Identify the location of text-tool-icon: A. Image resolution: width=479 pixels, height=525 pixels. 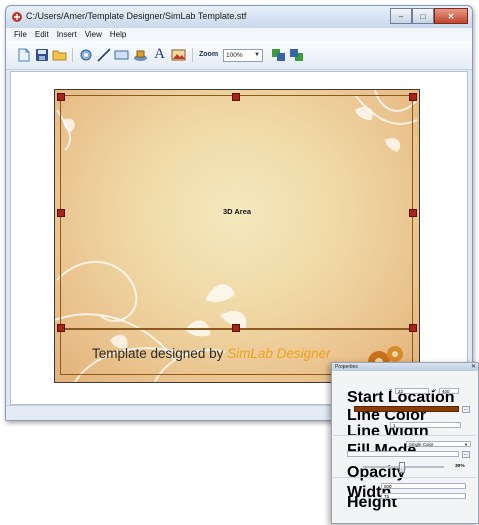
(159, 54).